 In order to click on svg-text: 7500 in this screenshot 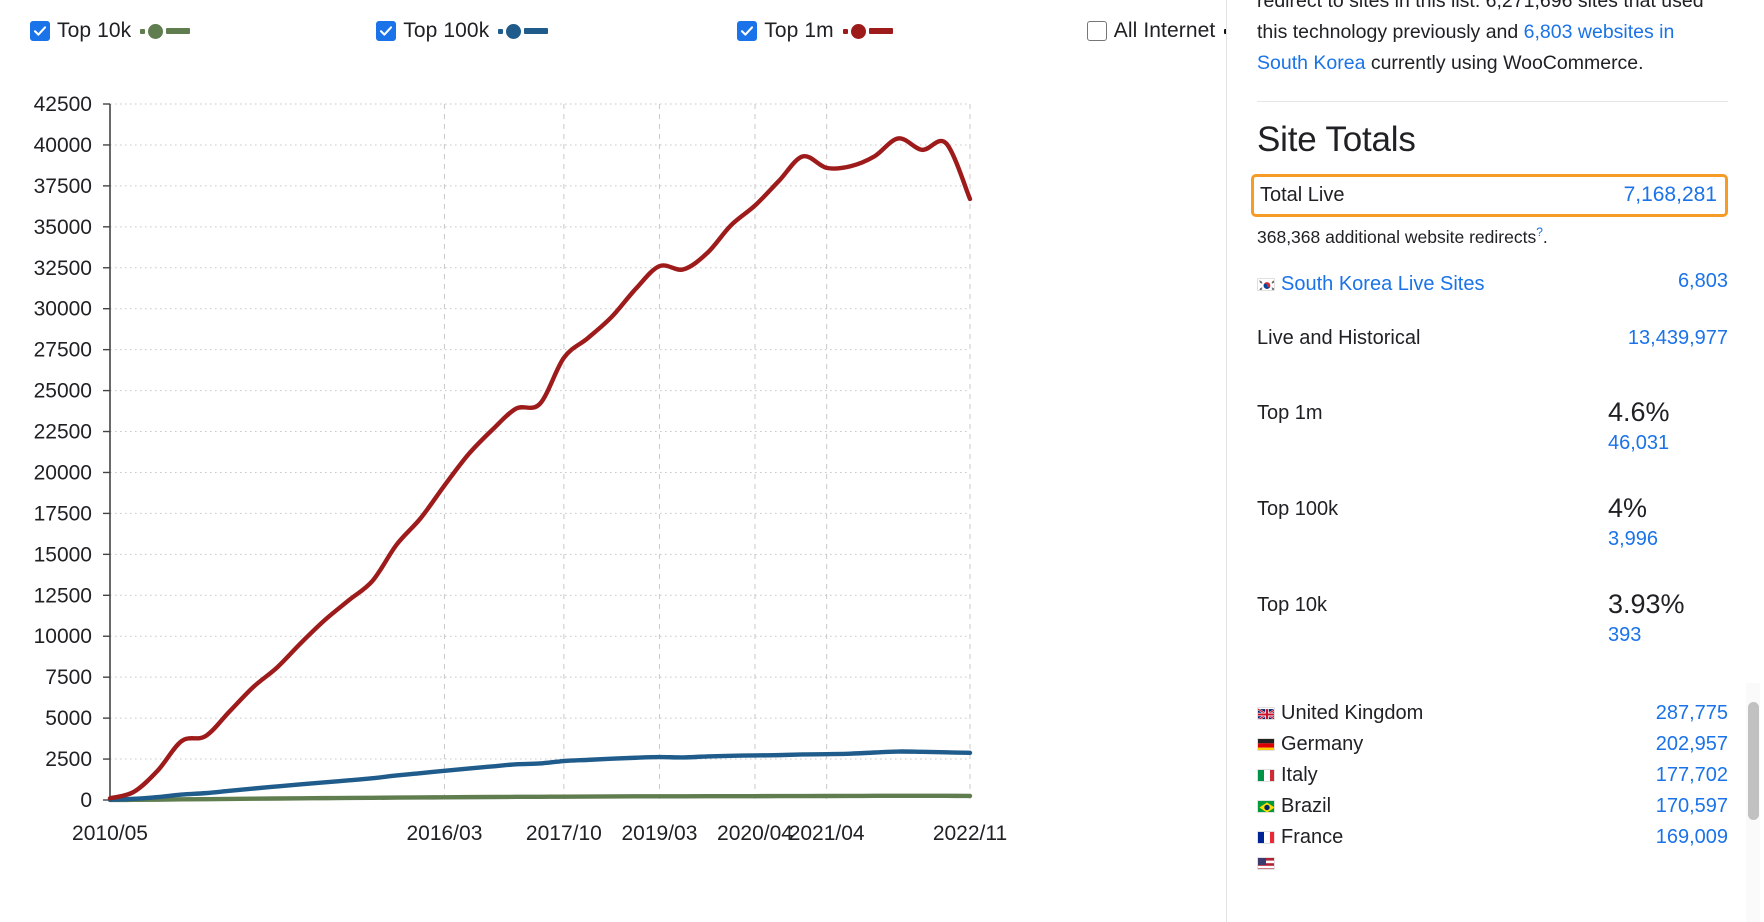, I will do `click(68, 677)`.